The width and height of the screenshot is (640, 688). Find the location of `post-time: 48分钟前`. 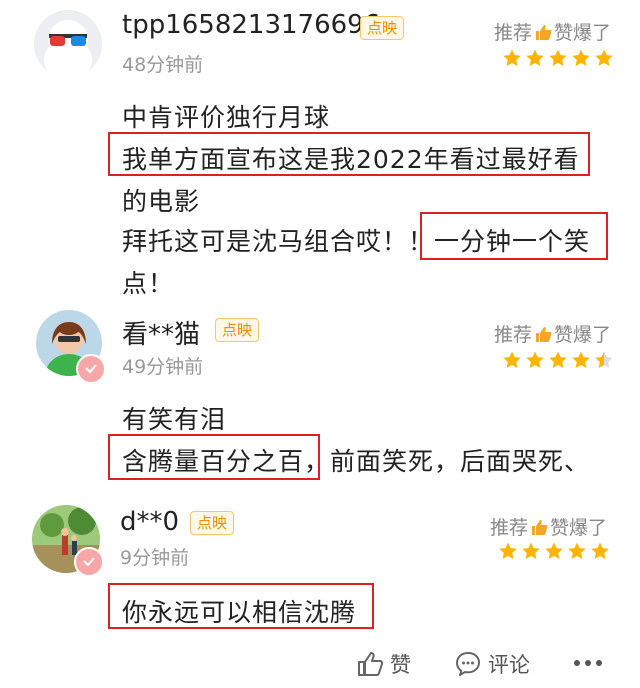

post-time: 48分钟前 is located at coordinates (163, 65).